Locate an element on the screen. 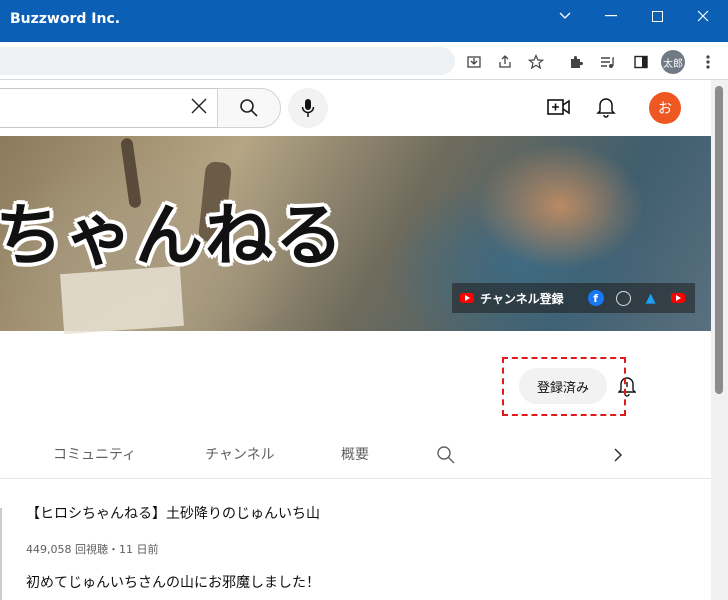 The width and height of the screenshot is (728, 600). close-button is located at coordinates (703, 16).